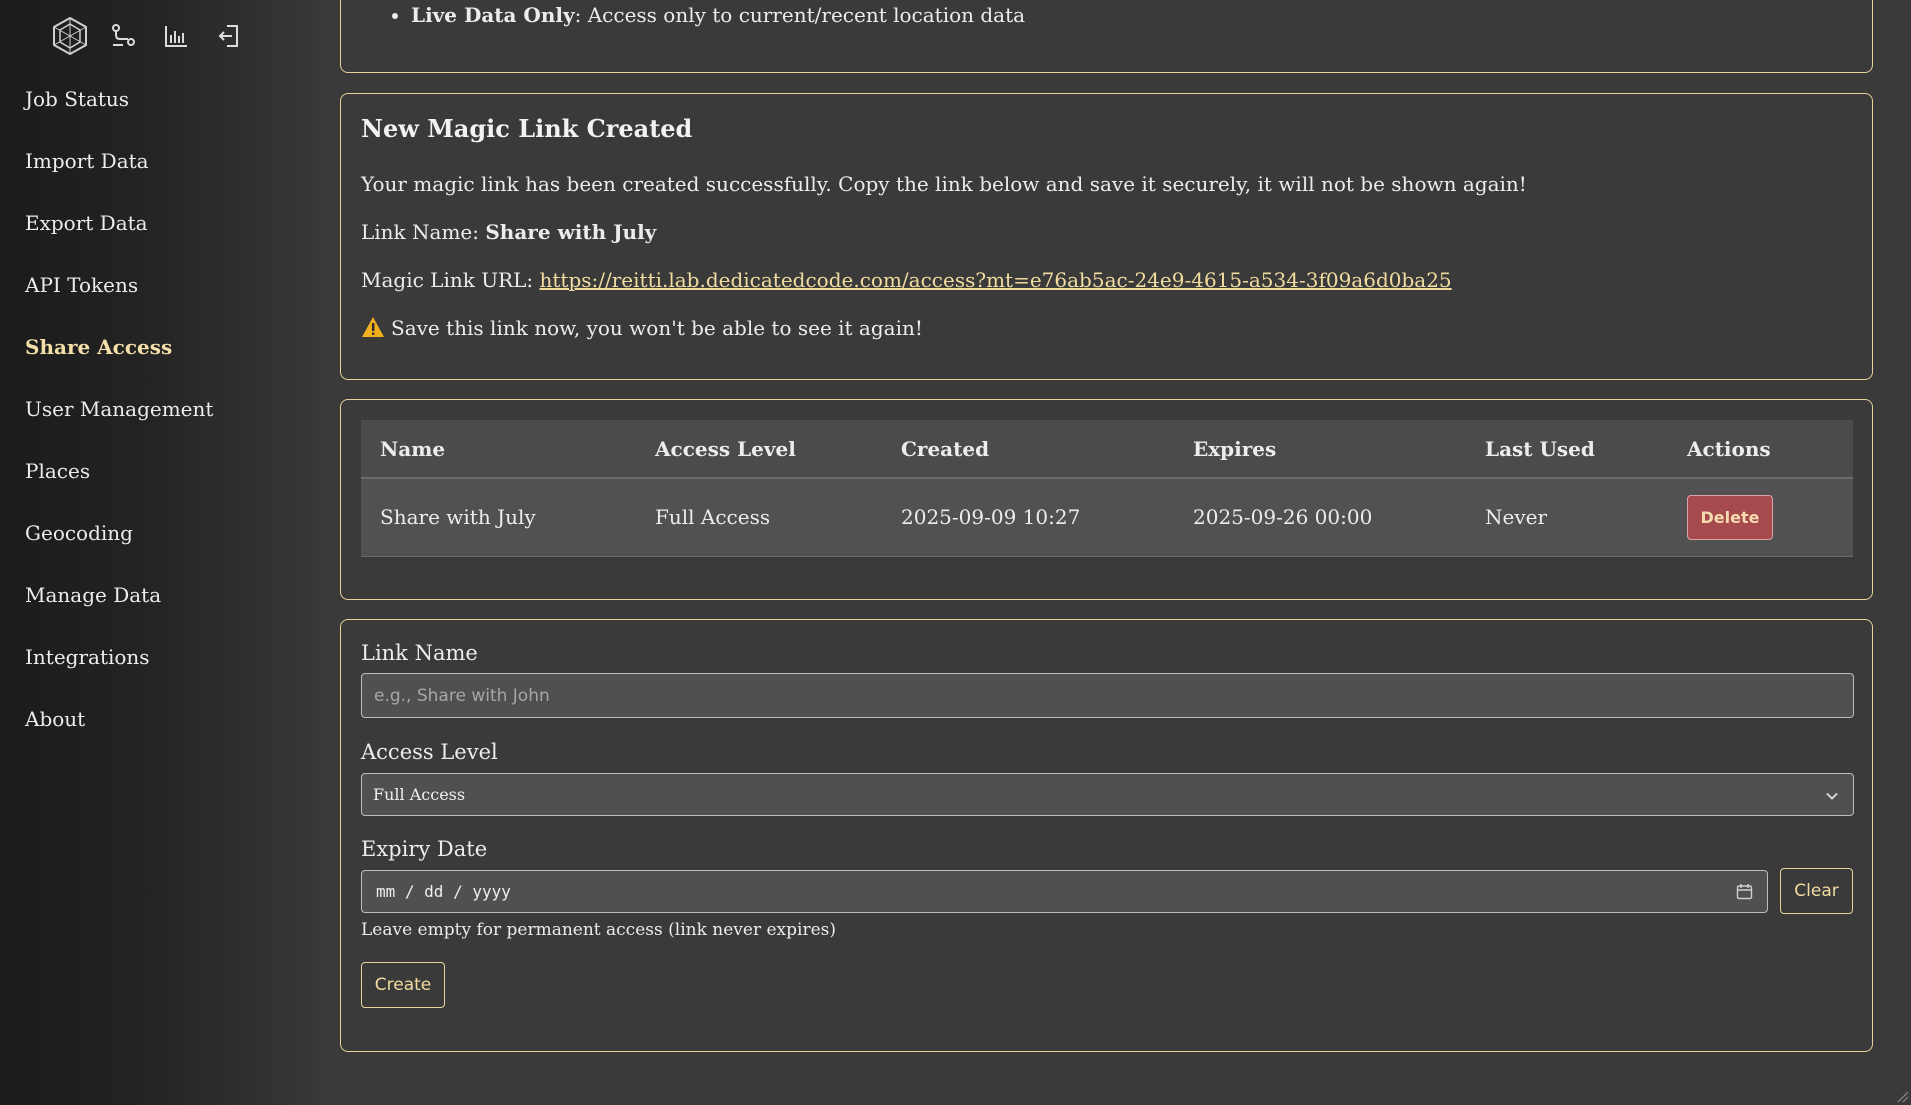 Image resolution: width=1911 pixels, height=1105 pixels. What do you see at coordinates (403, 985) in the screenshot?
I see `create-button: Create` at bounding box center [403, 985].